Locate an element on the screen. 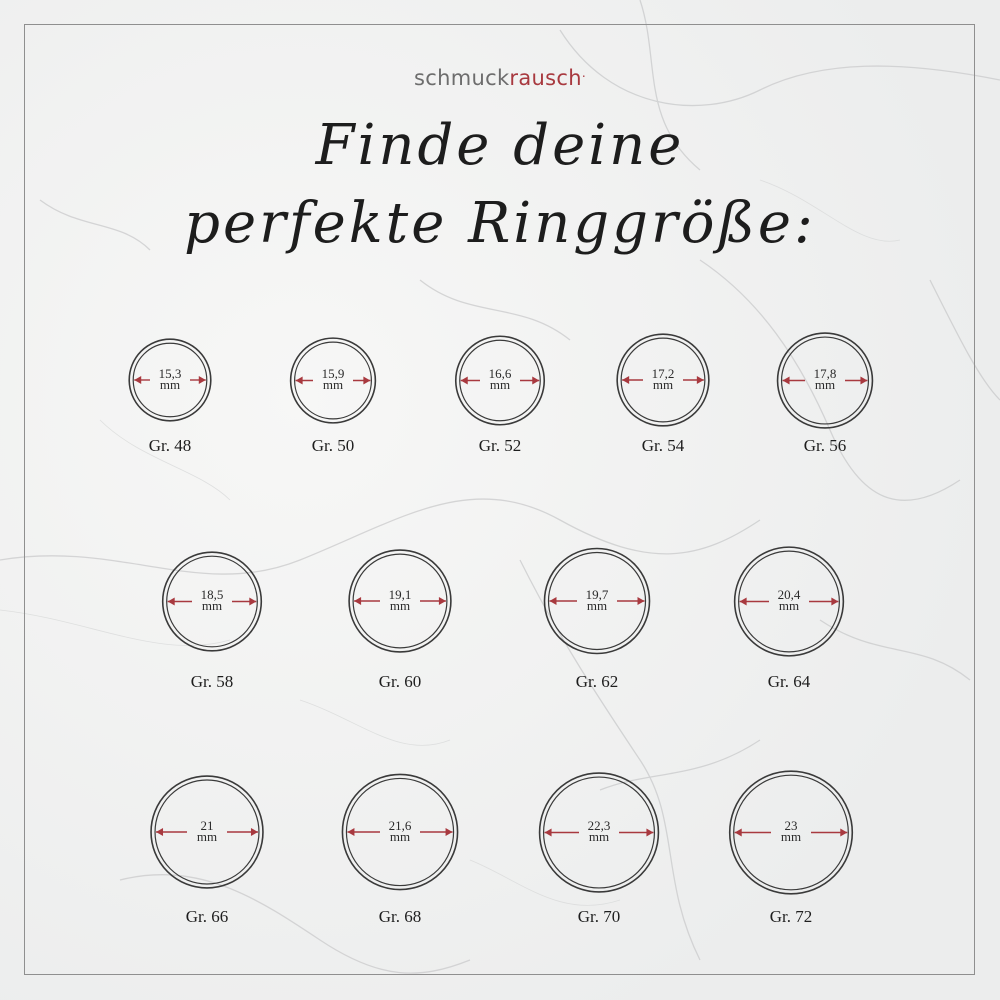 Image resolution: width=1000 pixels, height=1000 pixels. ring-size-label: Gr. 54 is located at coordinates (663, 445).